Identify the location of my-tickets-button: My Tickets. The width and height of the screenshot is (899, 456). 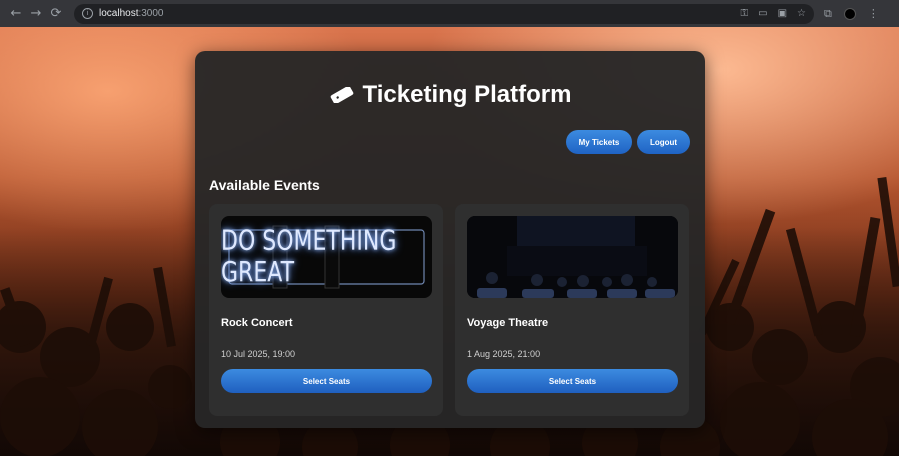
(599, 142).